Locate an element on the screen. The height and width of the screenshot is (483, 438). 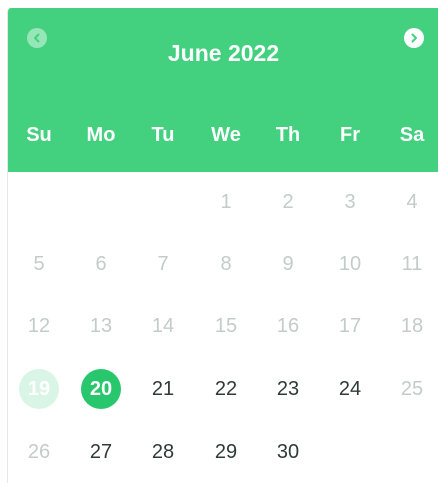
day-cell: 27 is located at coordinates (101, 452).